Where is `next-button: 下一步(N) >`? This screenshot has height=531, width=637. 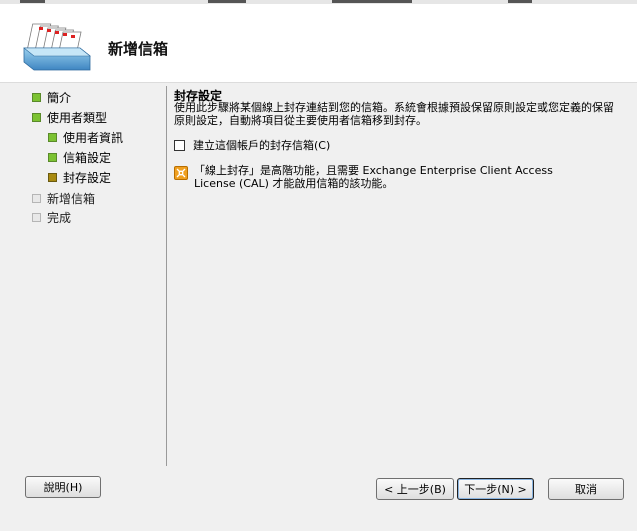 next-button: 下一步(N) > is located at coordinates (495, 489).